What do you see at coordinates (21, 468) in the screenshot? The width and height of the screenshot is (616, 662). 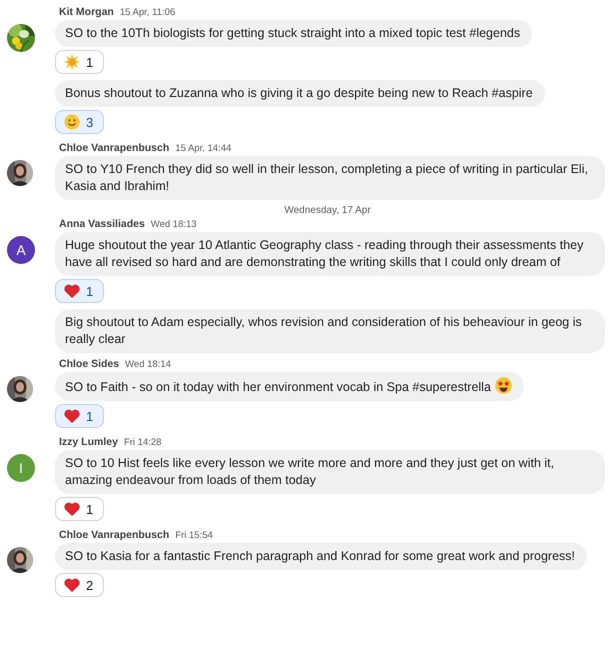 I see `avatar: I` at bounding box center [21, 468].